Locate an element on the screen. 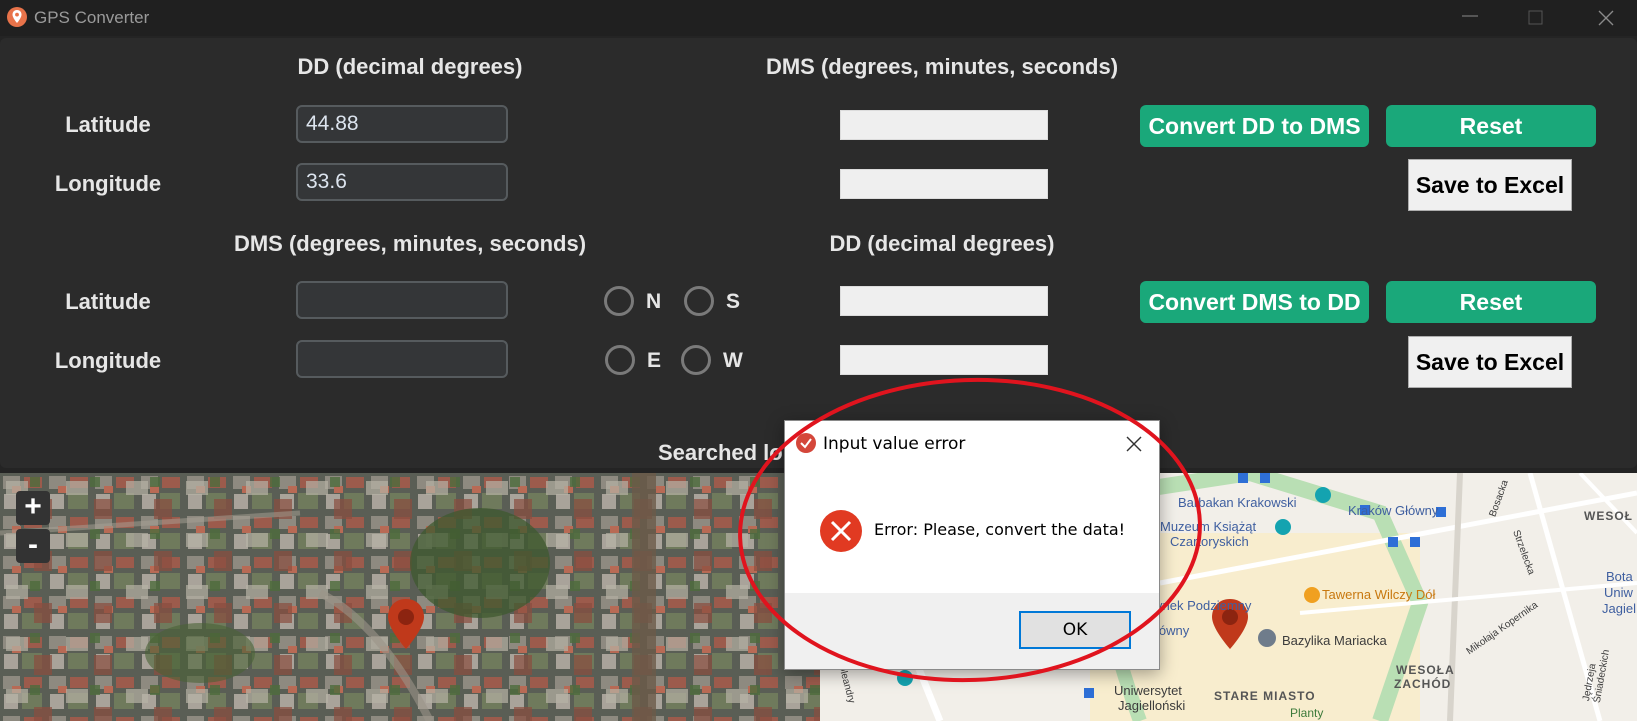  dms-longitude-input is located at coordinates (402, 359).